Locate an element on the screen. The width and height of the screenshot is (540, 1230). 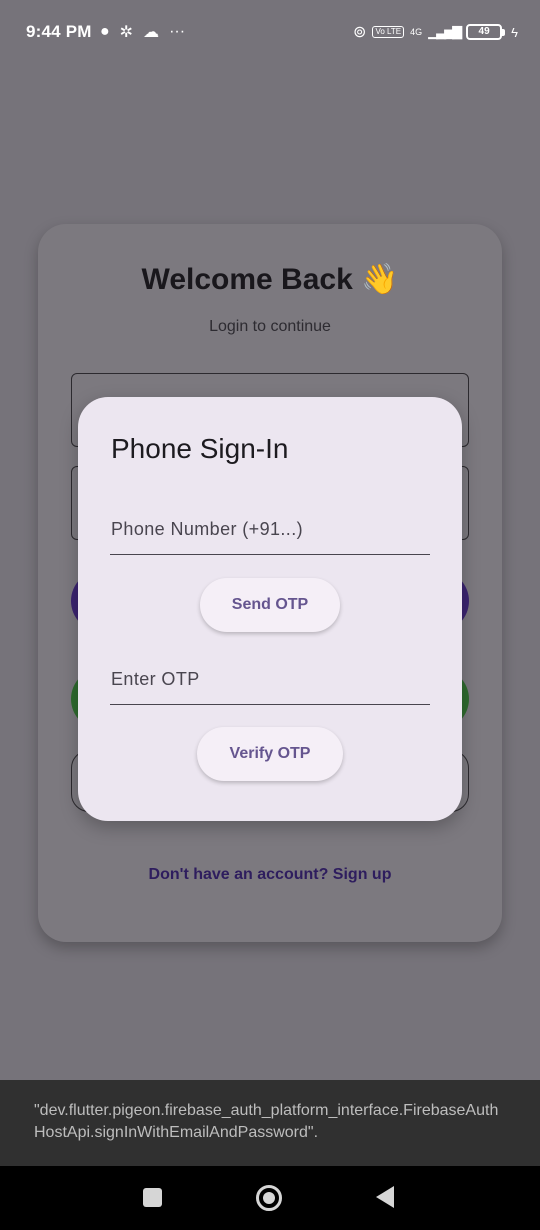
login-title: Welcome Back 👋 is located at coordinates (270, 279).